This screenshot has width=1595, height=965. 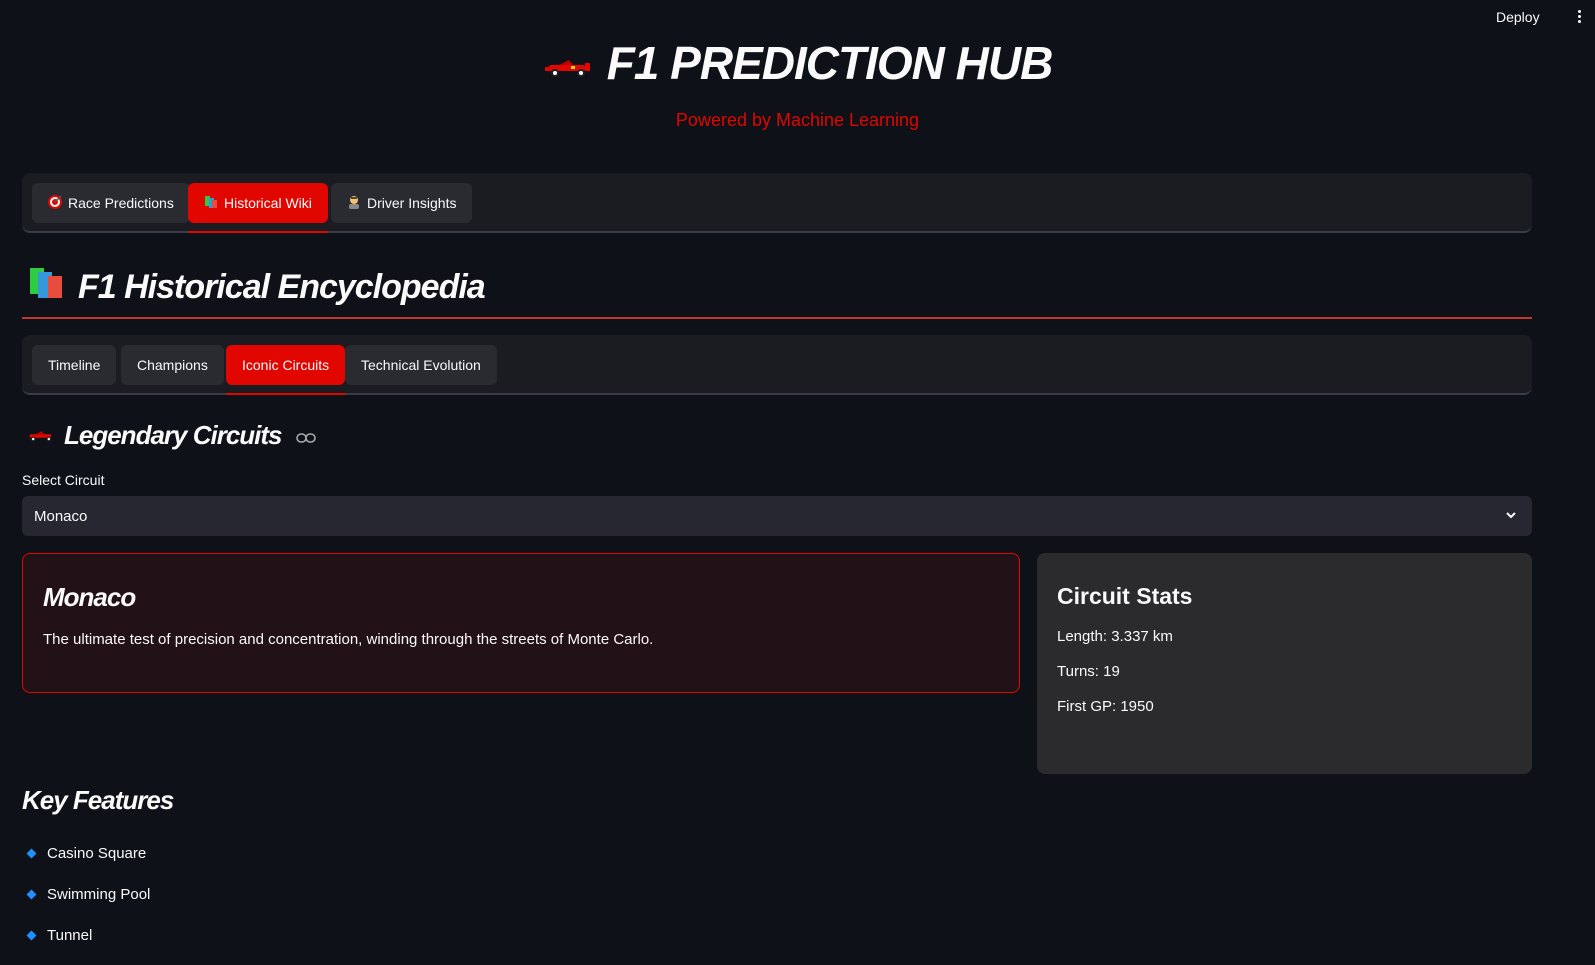 I want to click on feature-label: Swimming Pool, so click(x=99, y=894).